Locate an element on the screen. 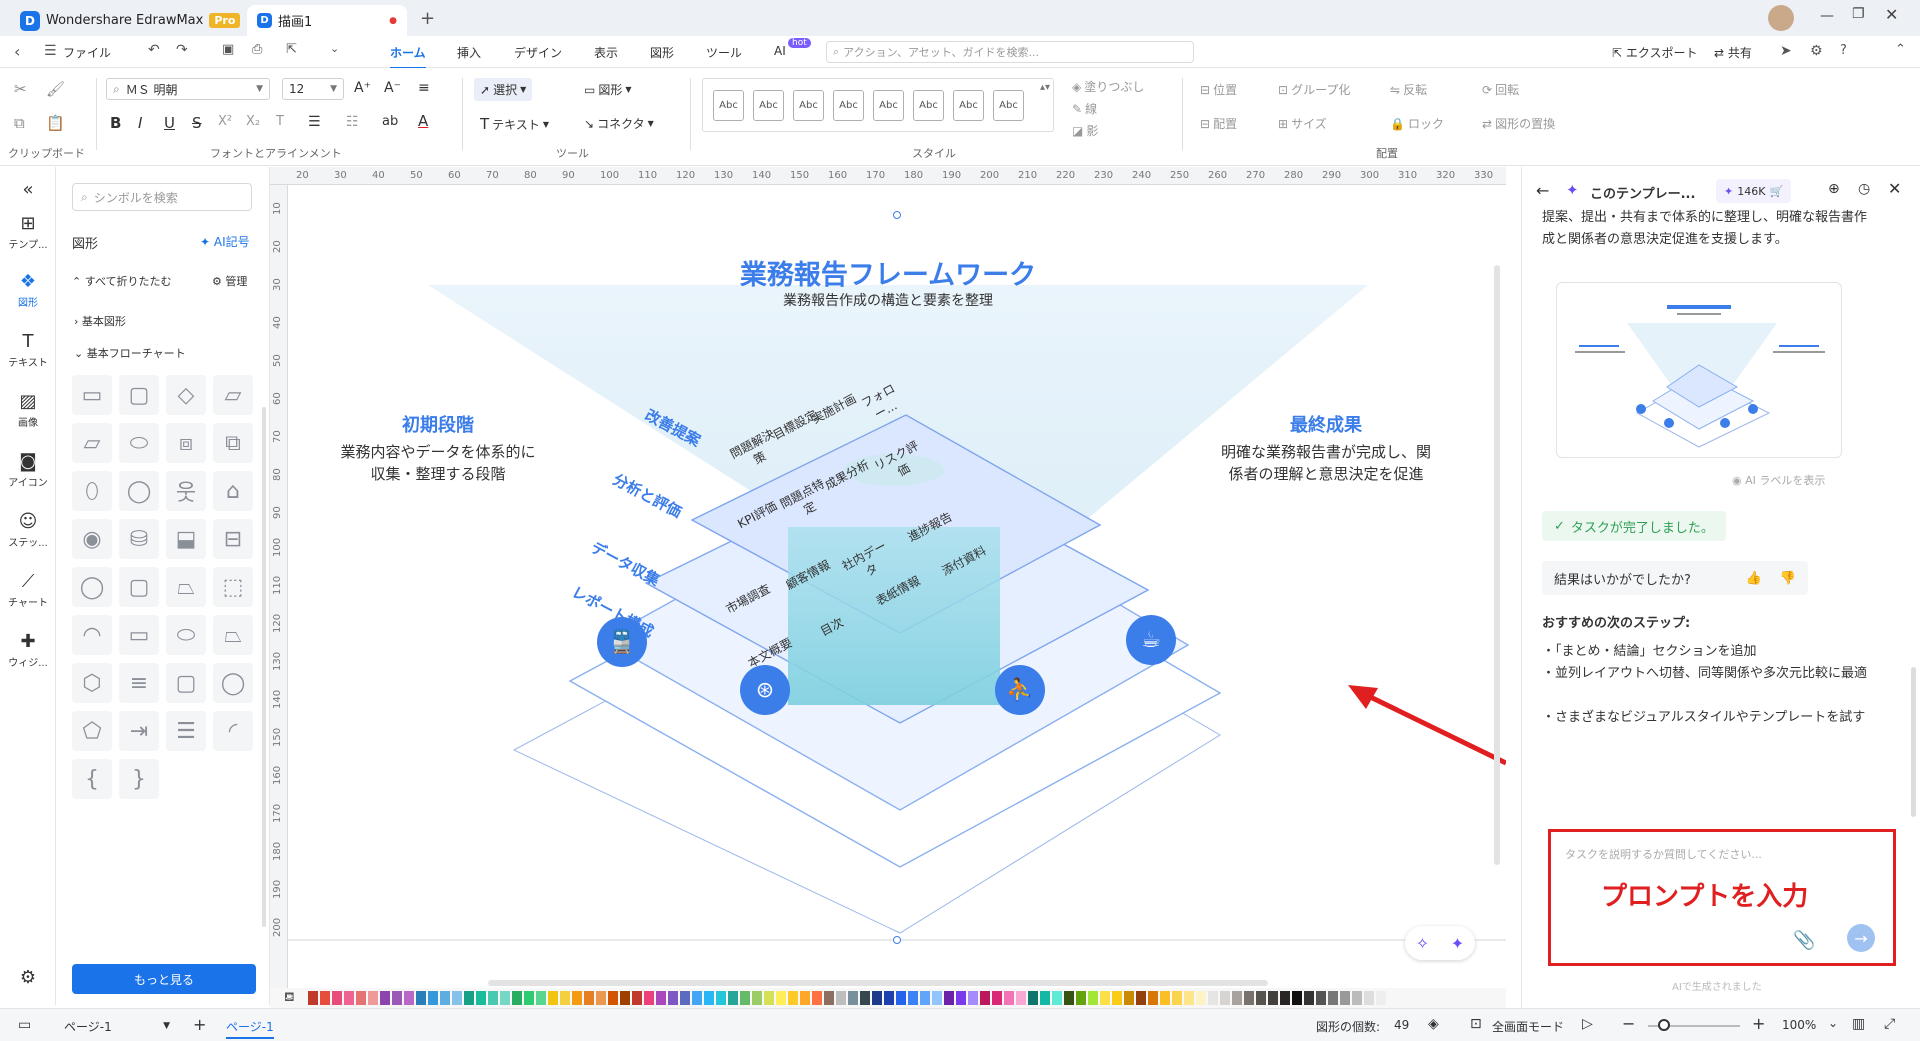 The height and width of the screenshot is (1041, 1920). thumbs-down-icon: 👎 is located at coordinates (1788, 578).